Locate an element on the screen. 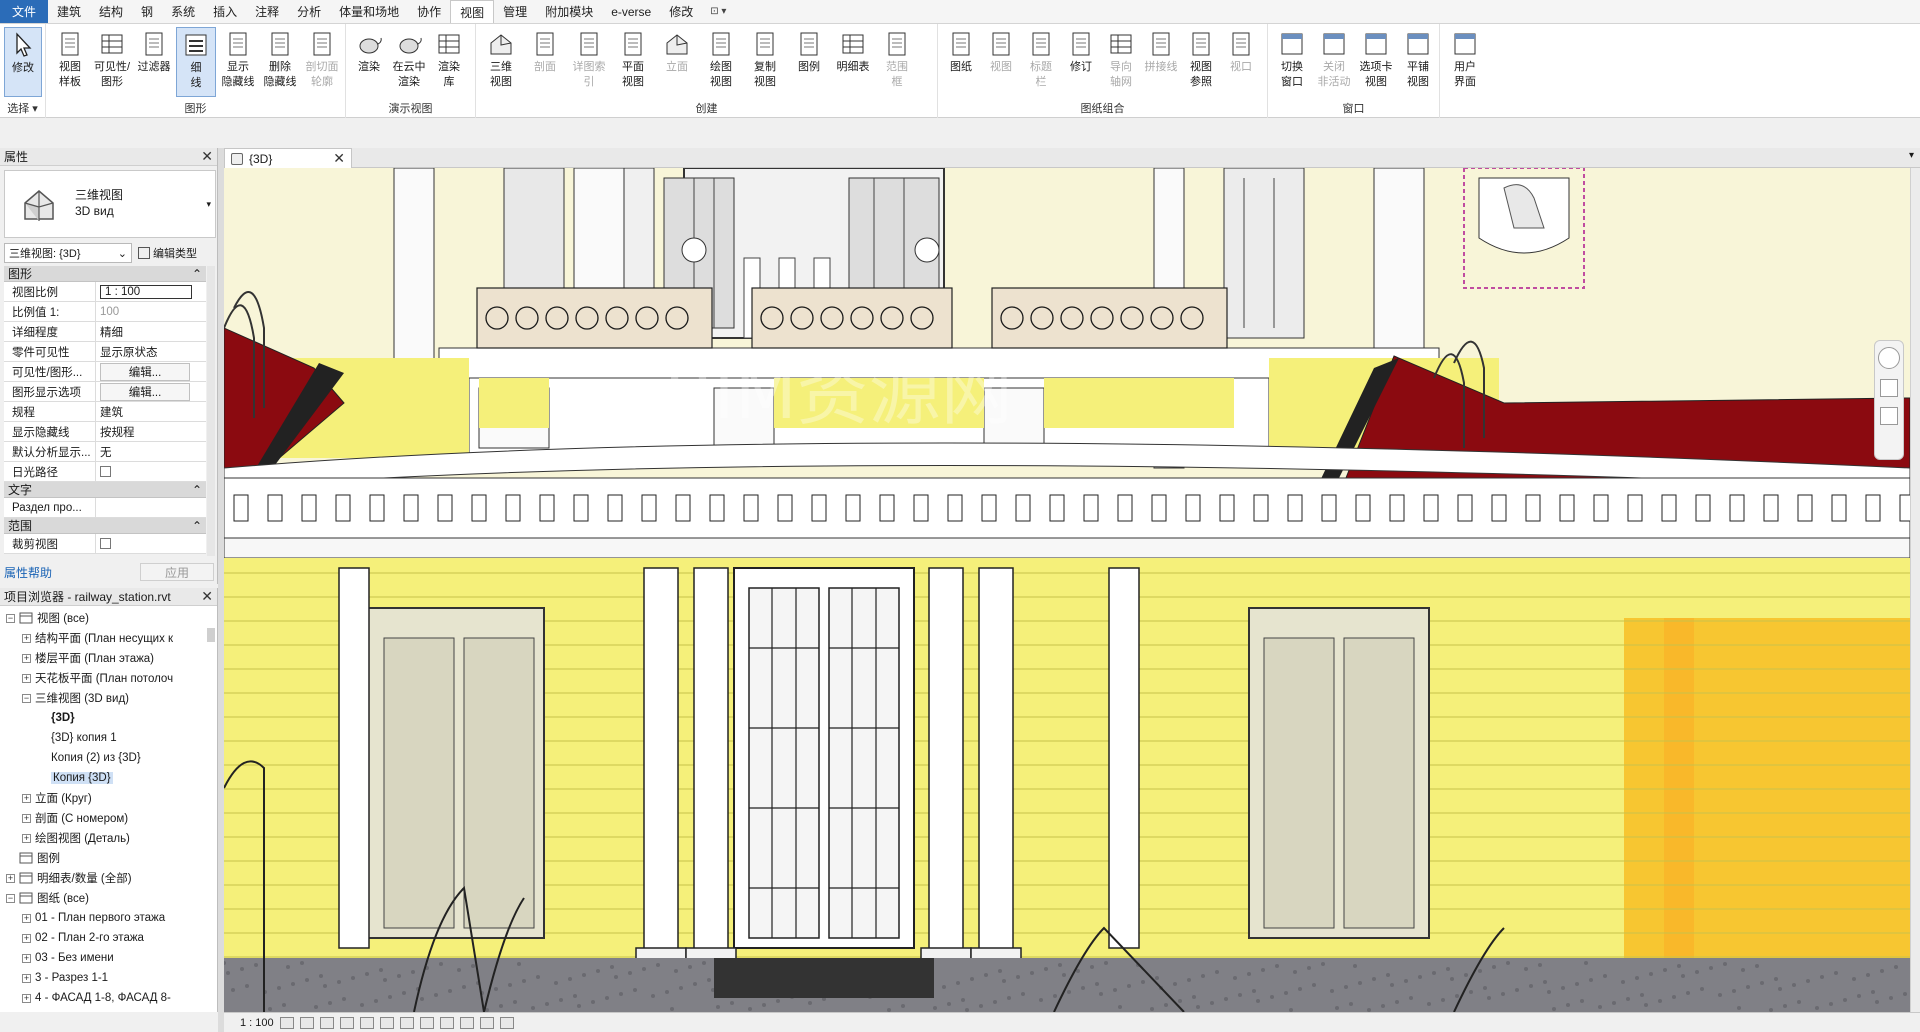  menu-tab: 结构 is located at coordinates (111, 11).